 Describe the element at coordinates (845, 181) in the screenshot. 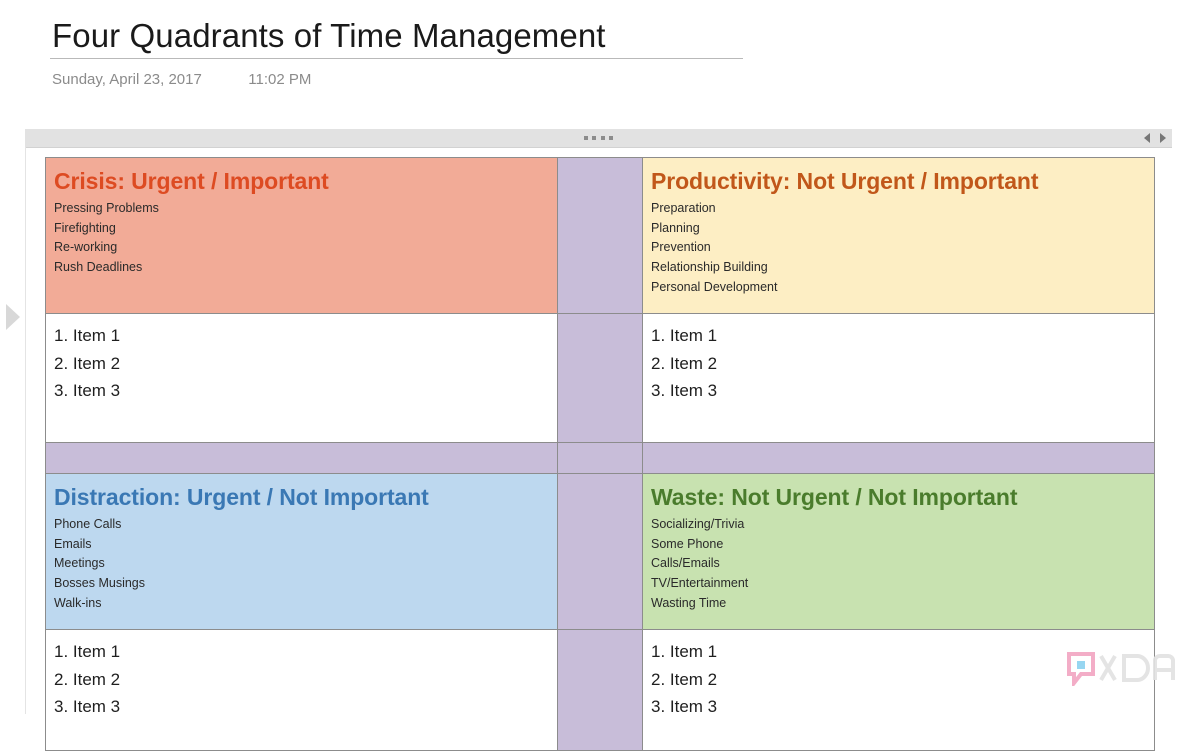

I see `quadrant-productivity-title: Productivity: Not Urgent / Important` at that location.